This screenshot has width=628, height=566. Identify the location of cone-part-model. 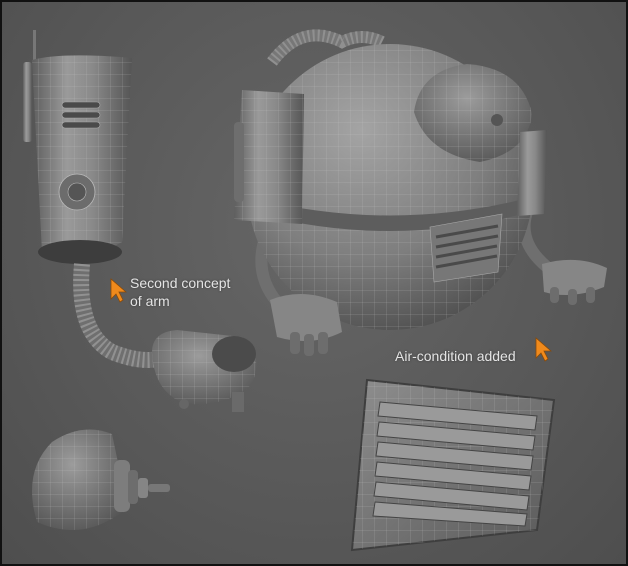
(101, 479).